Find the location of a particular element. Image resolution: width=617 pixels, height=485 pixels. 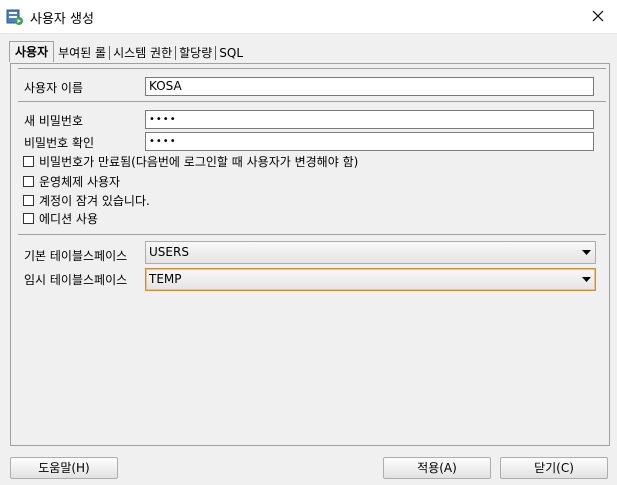

sql-developer-app-icon is located at coordinates (15, 17).